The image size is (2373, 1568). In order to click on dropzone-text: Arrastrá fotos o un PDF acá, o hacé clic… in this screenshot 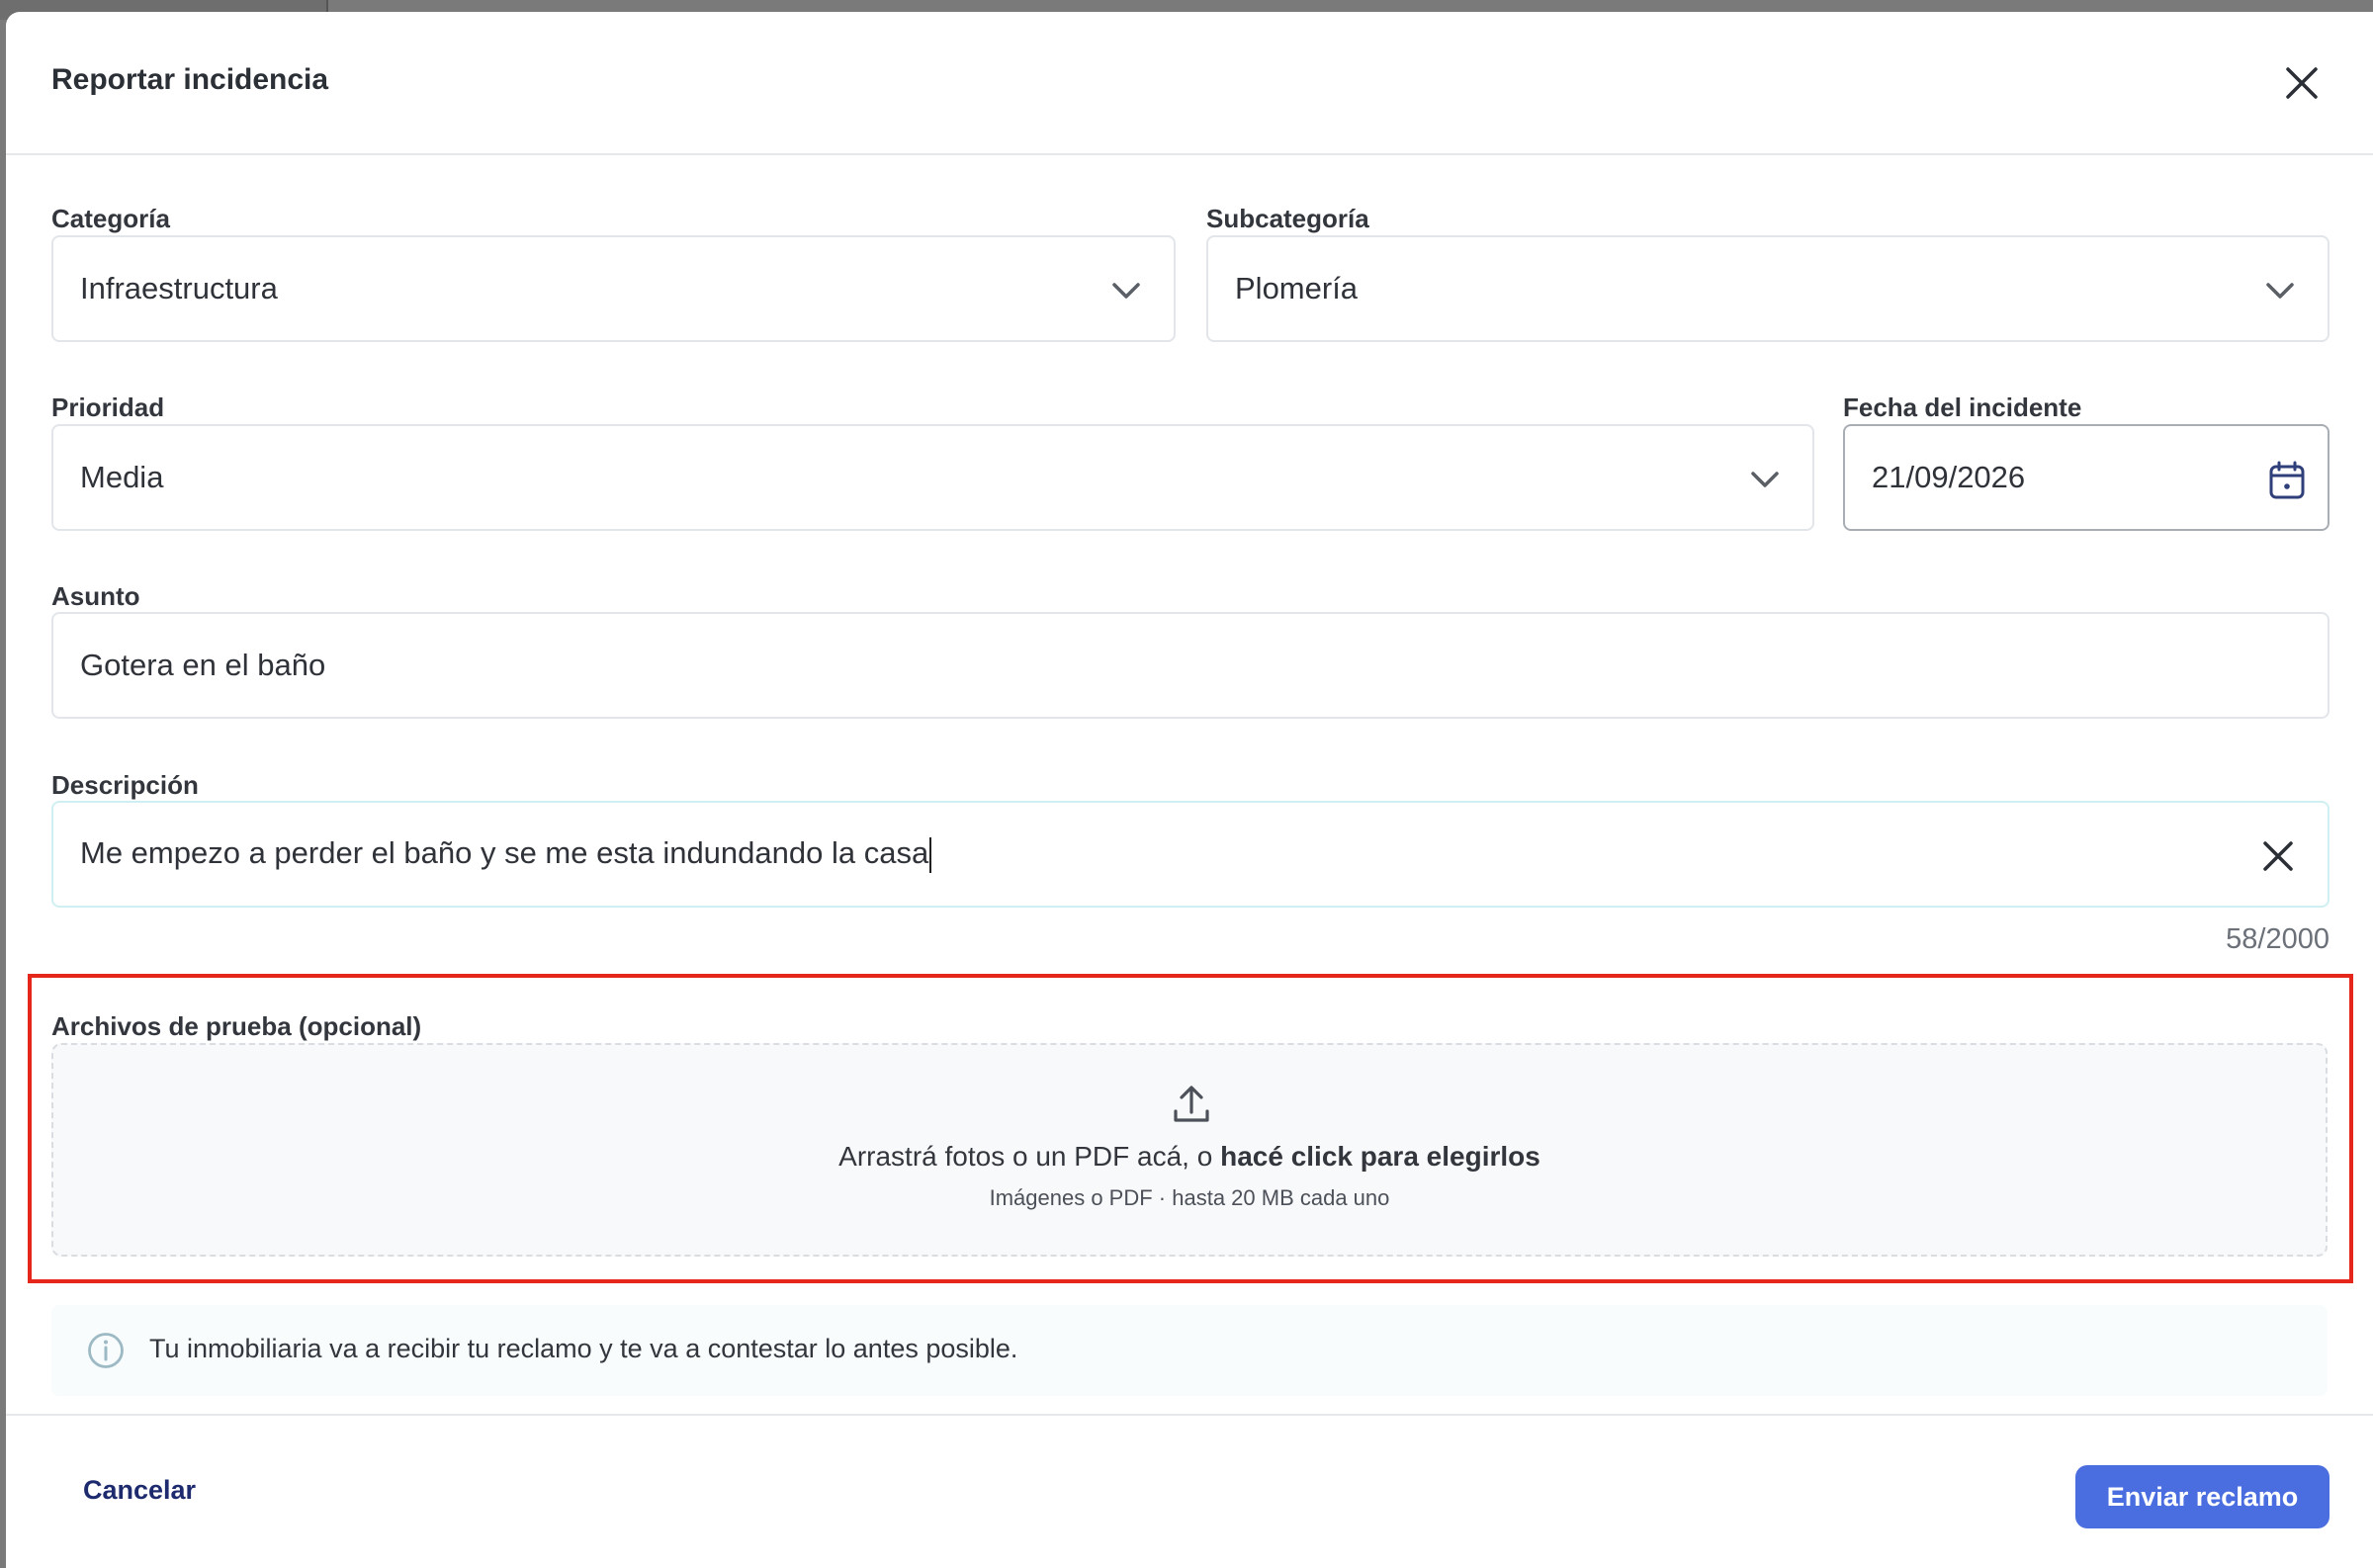, I will do `click(1189, 1157)`.